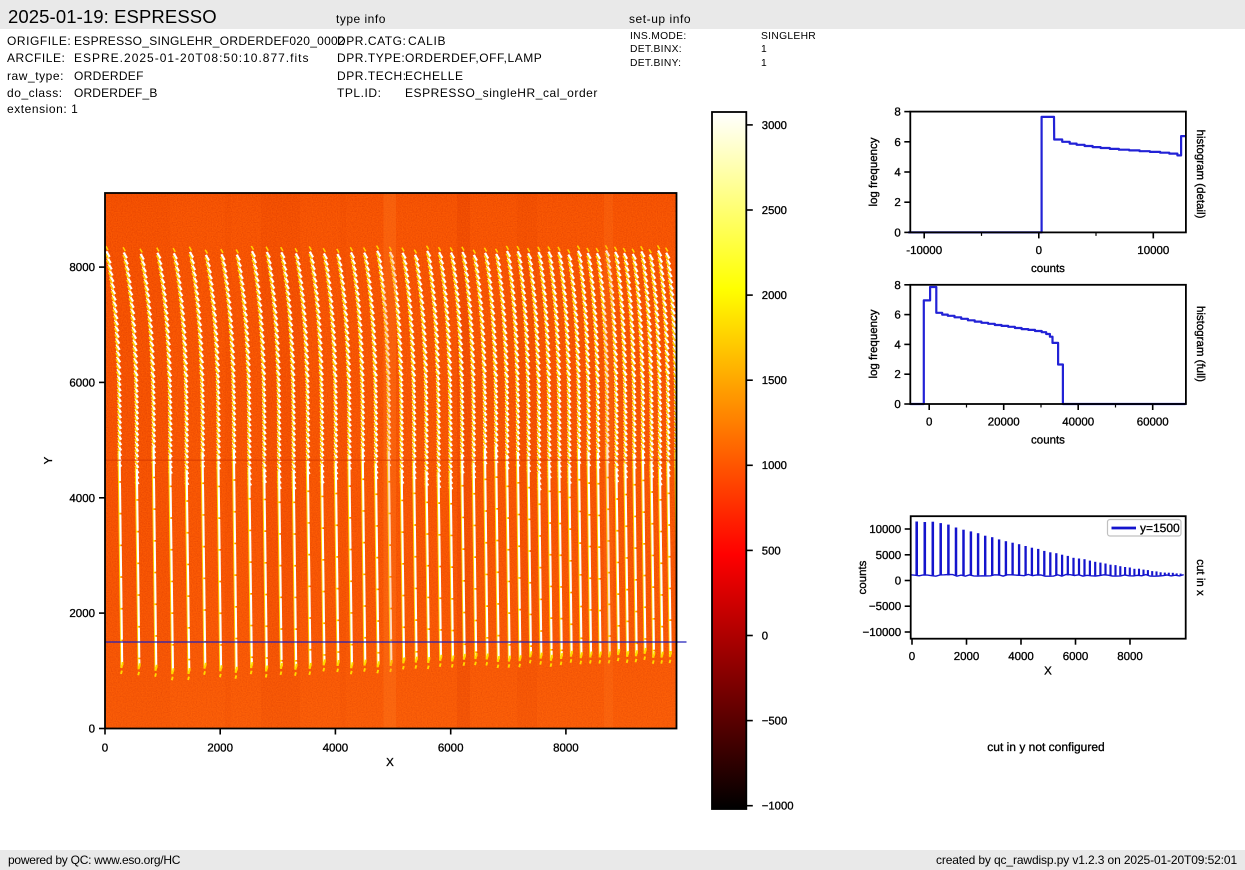  Describe the element at coordinates (885, 607) in the screenshot. I see `svg-text: −5000` at that location.